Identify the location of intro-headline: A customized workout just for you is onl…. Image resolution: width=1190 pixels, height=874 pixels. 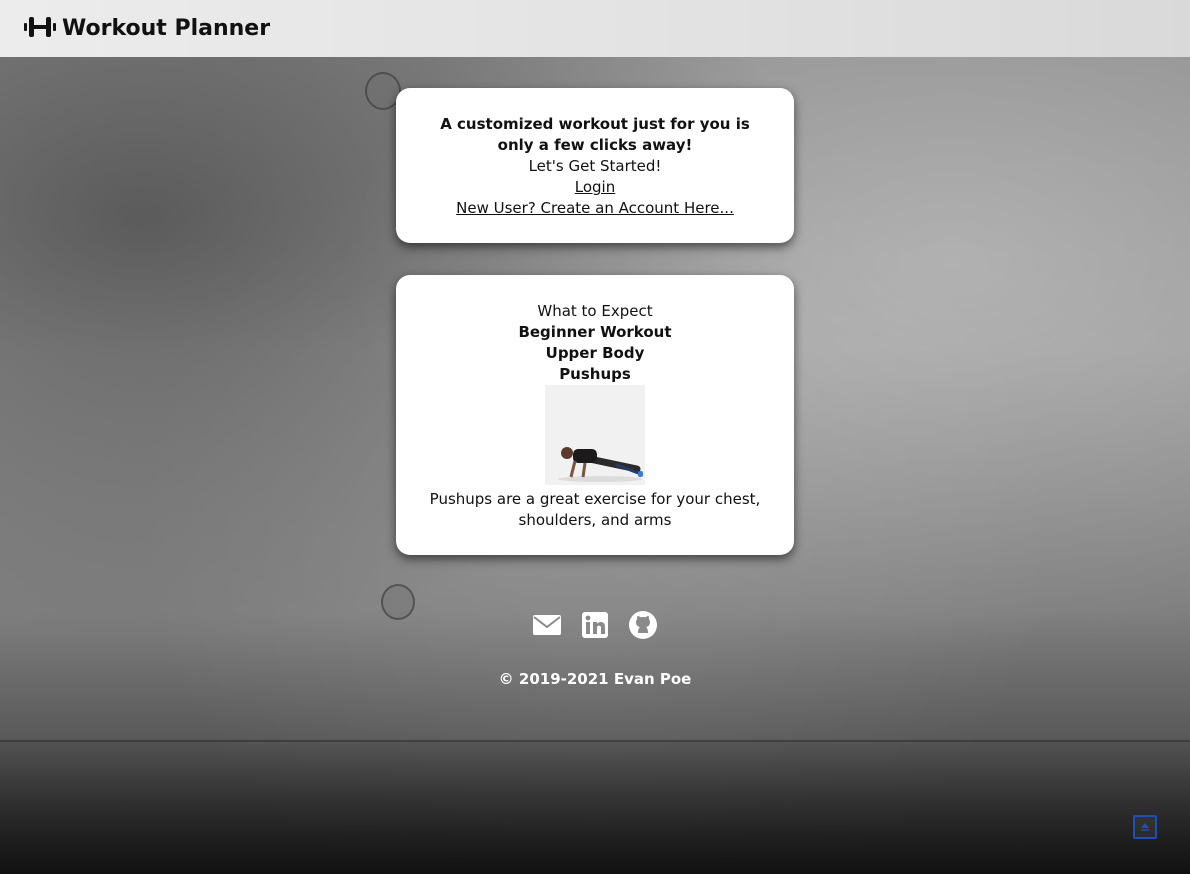
(595, 134).